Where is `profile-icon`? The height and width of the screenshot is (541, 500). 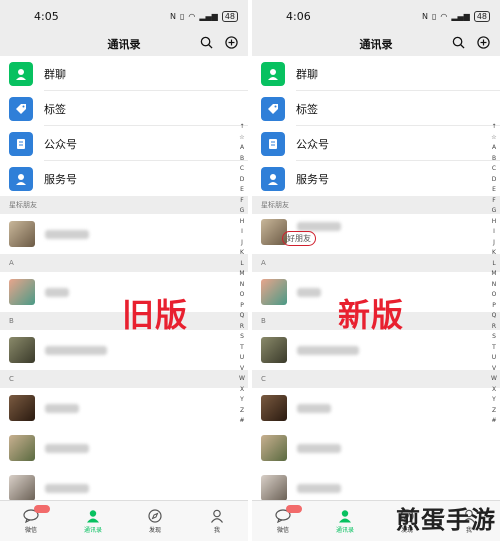 profile-icon is located at coordinates (217, 516).